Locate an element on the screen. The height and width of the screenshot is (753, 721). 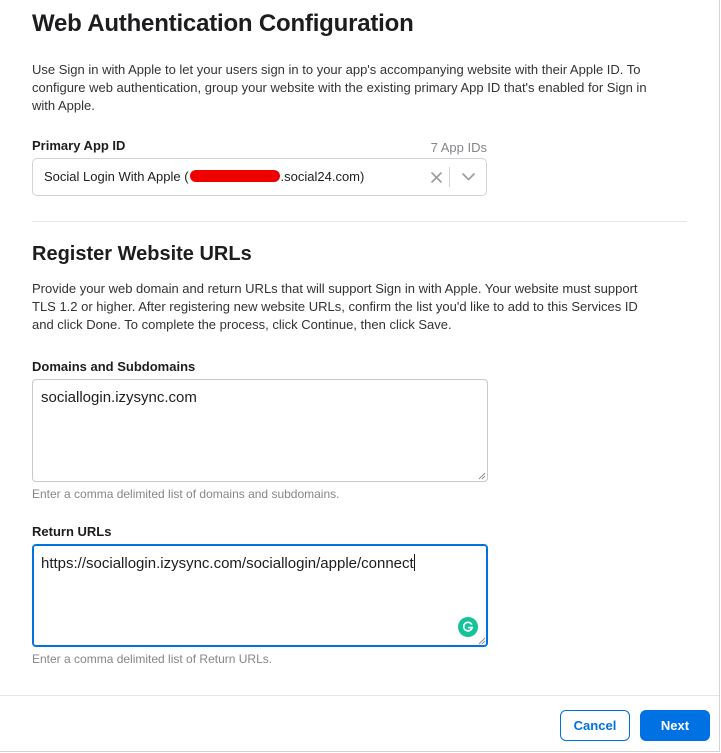
dropdown-toggle-button is located at coordinates (468, 177).